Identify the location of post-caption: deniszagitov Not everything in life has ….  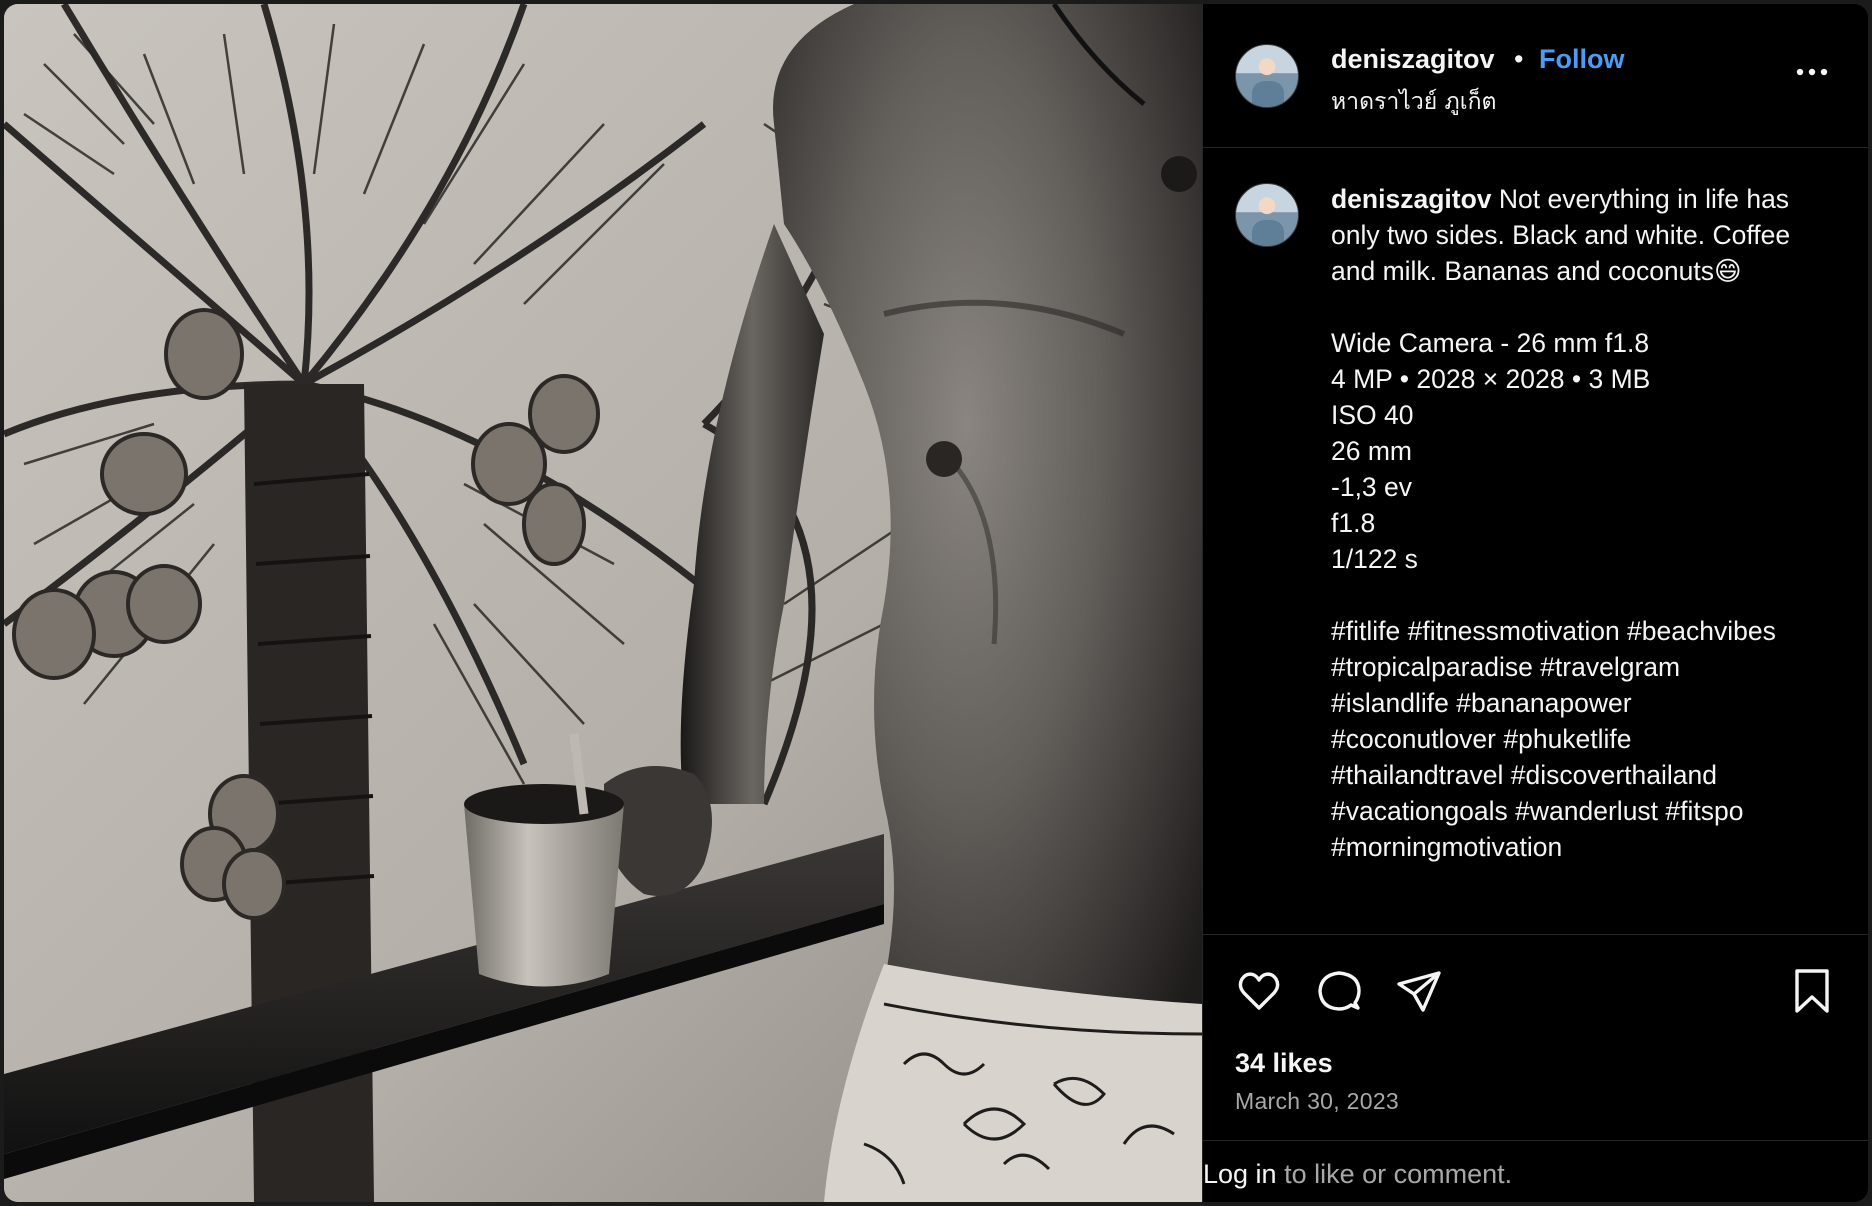
(1561, 523).